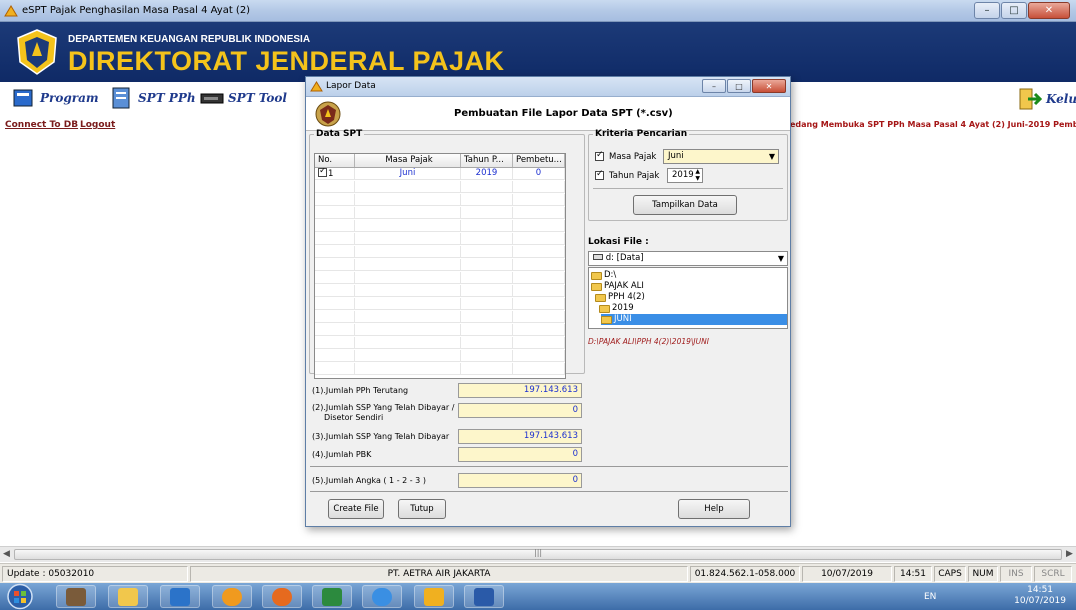 The width and height of the screenshot is (1076, 610). I want to click on masa-pajak-label: Masa Pajak, so click(633, 157).